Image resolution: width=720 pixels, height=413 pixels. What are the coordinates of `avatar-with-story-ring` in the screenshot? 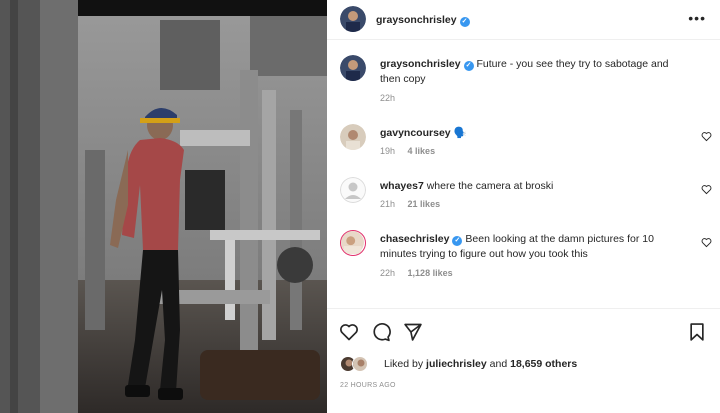 It's located at (353, 243).